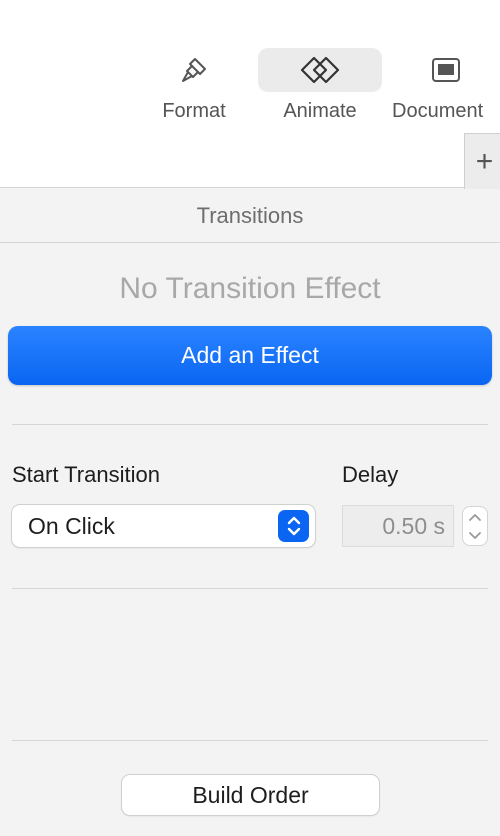  I want to click on no-transition-effect-text: No Transition Effect, so click(250, 288).